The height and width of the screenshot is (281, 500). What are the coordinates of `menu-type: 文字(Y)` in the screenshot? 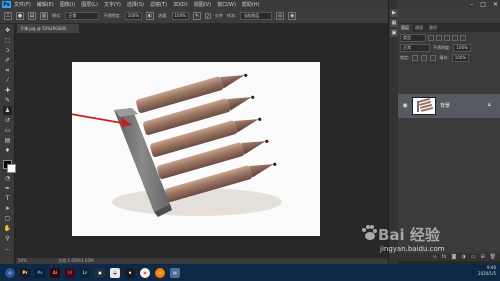 It's located at (112, 4).